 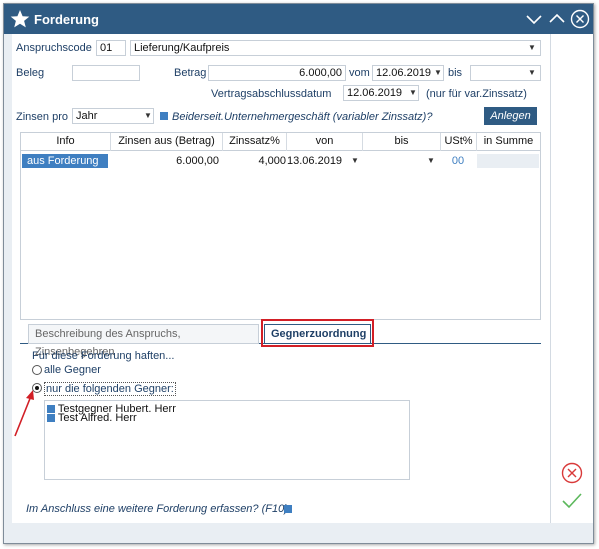 I want to click on anspruchscode-field: 01, so click(x=111, y=48).